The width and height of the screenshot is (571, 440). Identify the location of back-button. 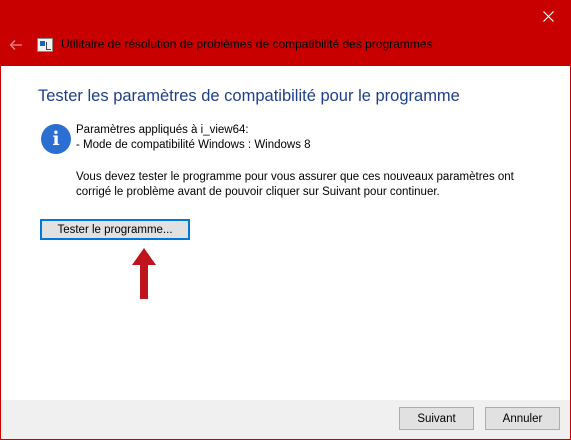
(16, 45).